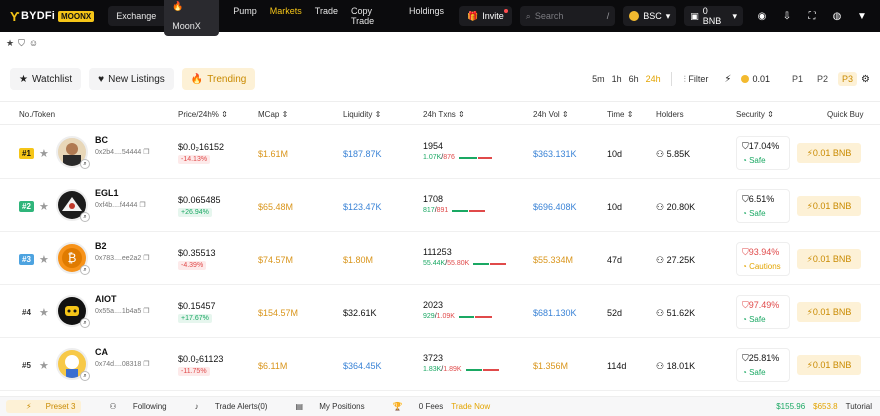  Describe the element at coordinates (29, 406) in the screenshot. I see `lightning-icon: ⚡` at that location.